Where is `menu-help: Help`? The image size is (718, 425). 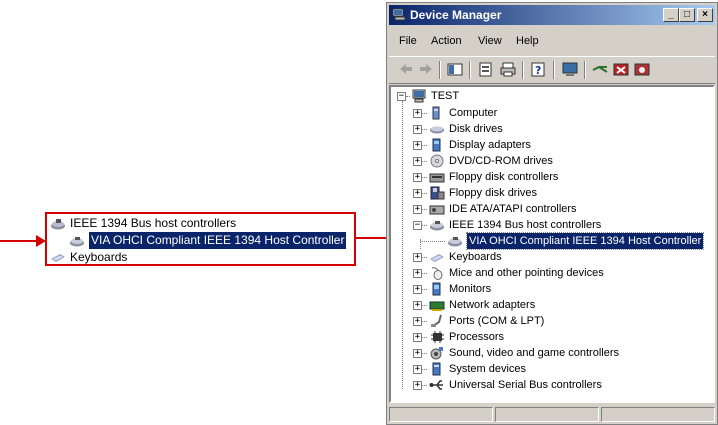 menu-help: Help is located at coordinates (527, 41).